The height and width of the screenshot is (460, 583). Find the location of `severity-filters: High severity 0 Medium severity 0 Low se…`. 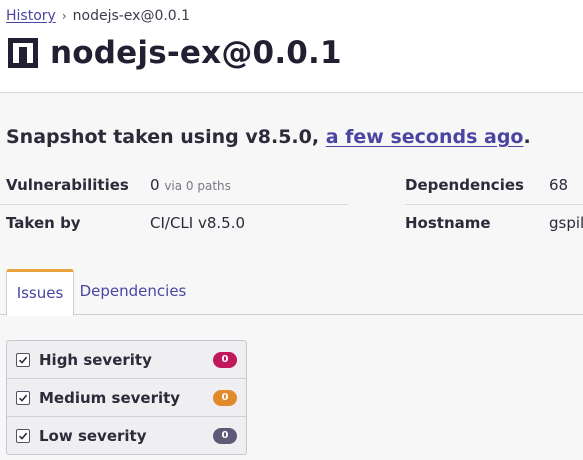

severity-filters: High severity 0 Medium severity 0 Low se… is located at coordinates (126, 397).